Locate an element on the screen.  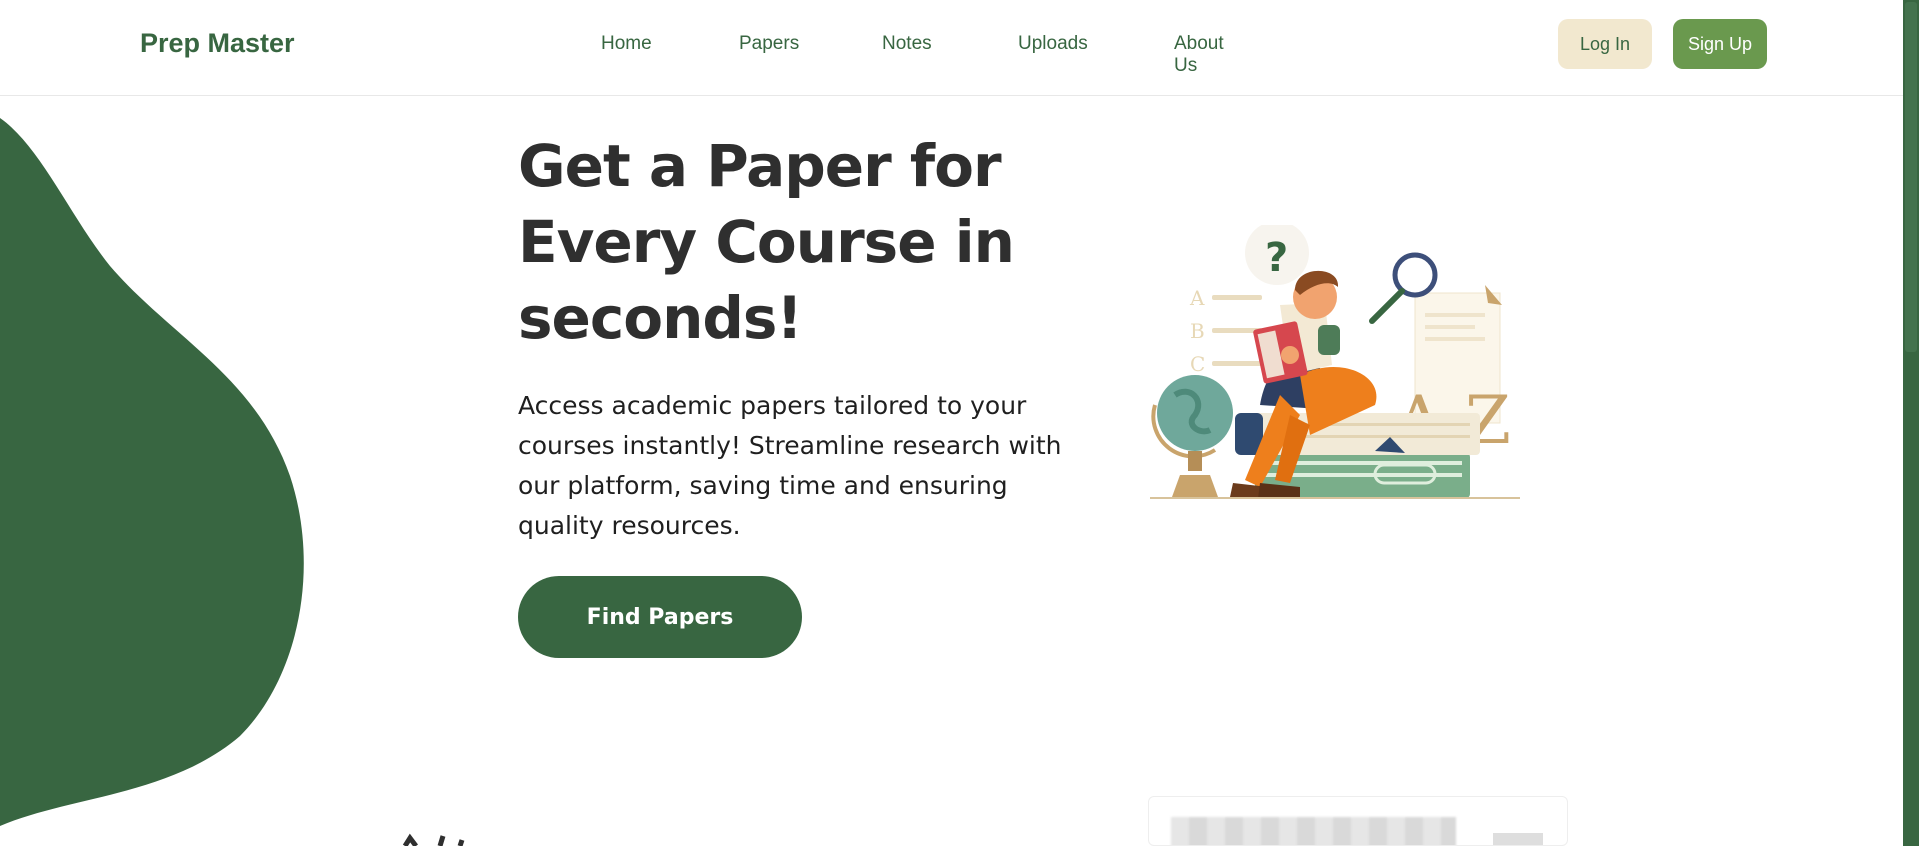
decorative-blob is located at coordinates (152, 472).